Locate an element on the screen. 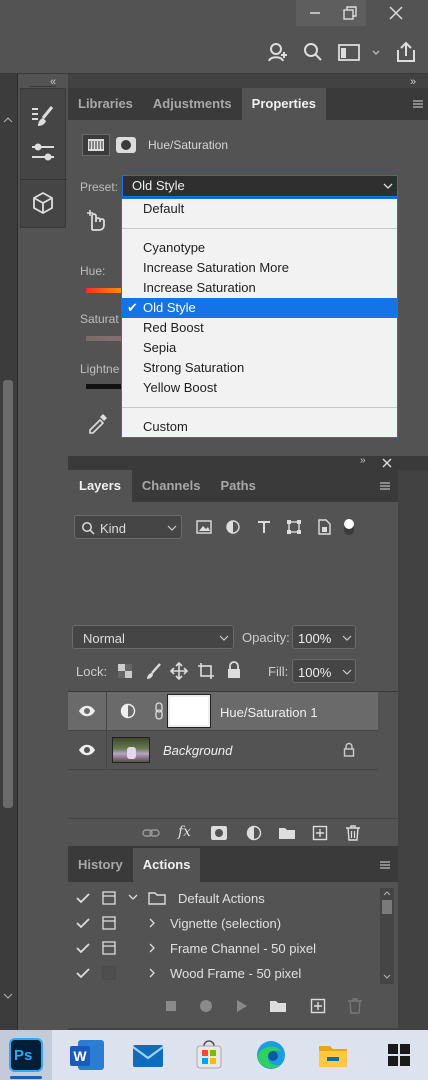 This screenshot has height=1080, width=428. tab-actions: Actions is located at coordinates (166, 865).